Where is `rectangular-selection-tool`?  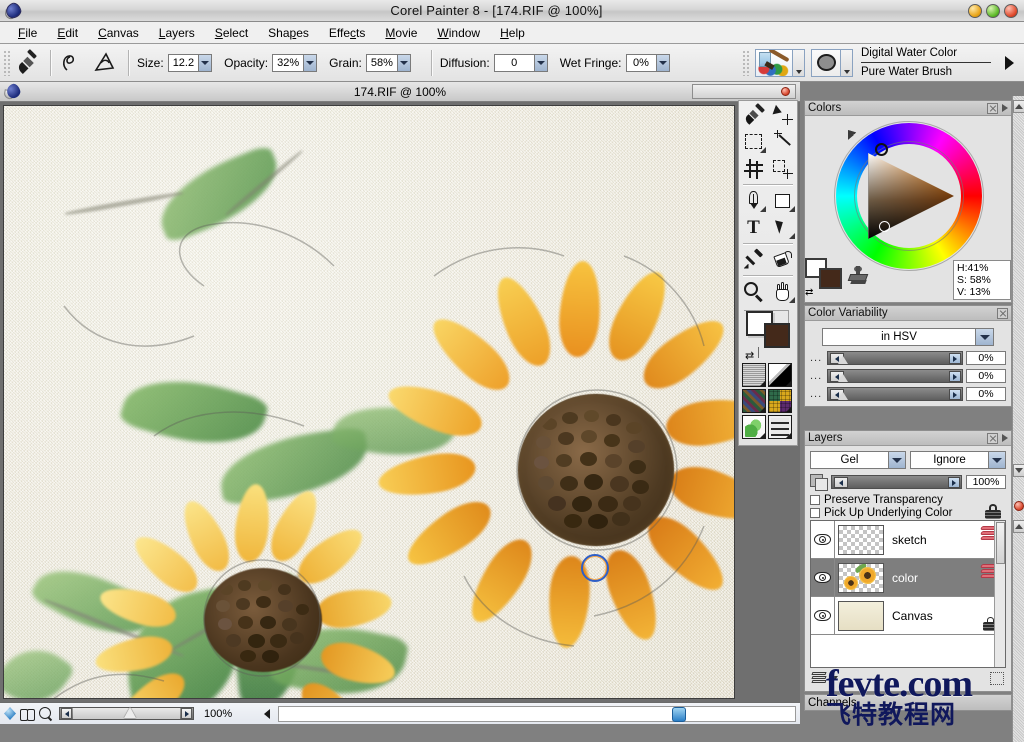
rectangular-selection-tool is located at coordinates (753, 141).